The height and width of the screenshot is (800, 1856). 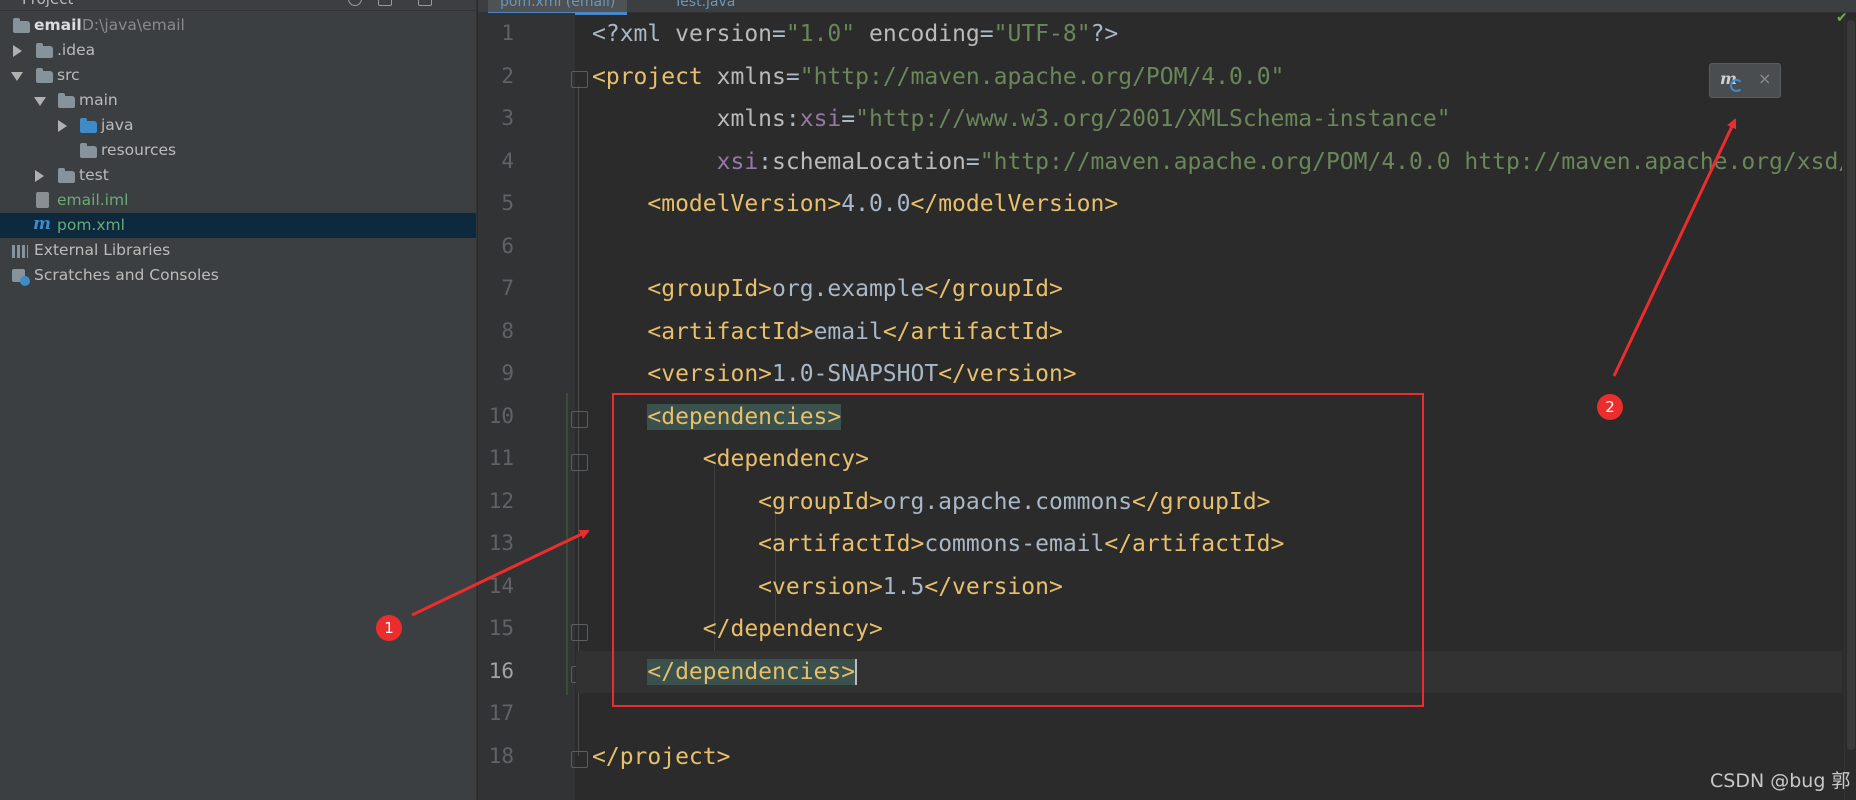 What do you see at coordinates (42, 224) in the screenshot?
I see `maven-file-icon: m` at bounding box center [42, 224].